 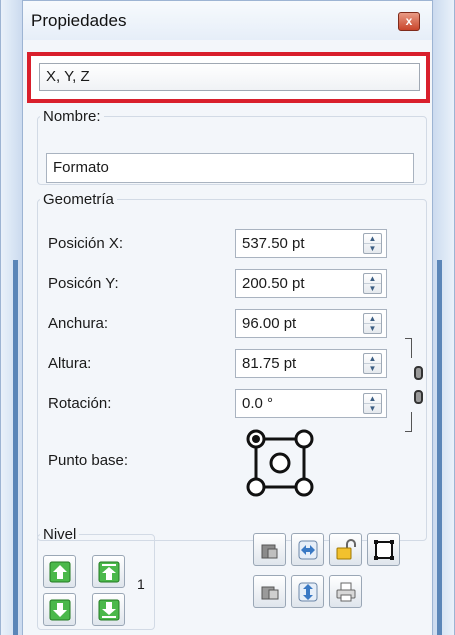 What do you see at coordinates (72, 116) in the screenshot?
I see `nombre-legend: Nombre:` at bounding box center [72, 116].